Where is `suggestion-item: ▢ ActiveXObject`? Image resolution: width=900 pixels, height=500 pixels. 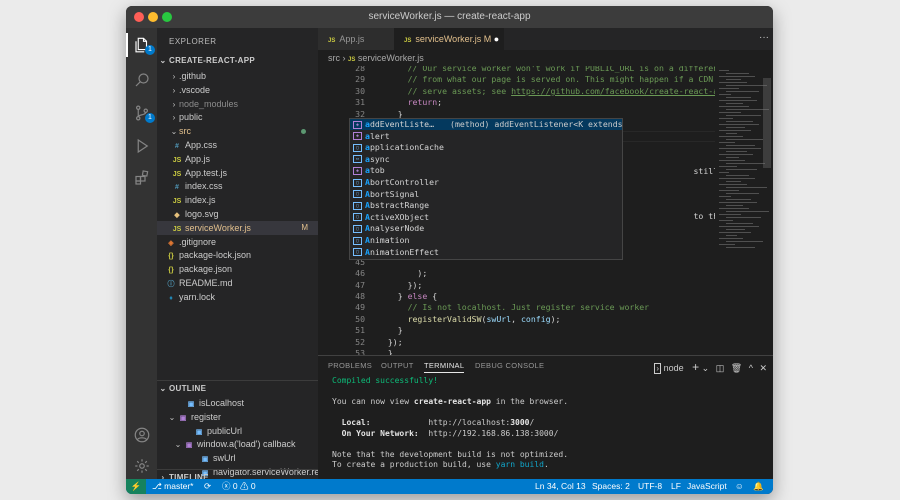
suggestion-item: ▢ ActiveXObject is located at coordinates (486, 217).